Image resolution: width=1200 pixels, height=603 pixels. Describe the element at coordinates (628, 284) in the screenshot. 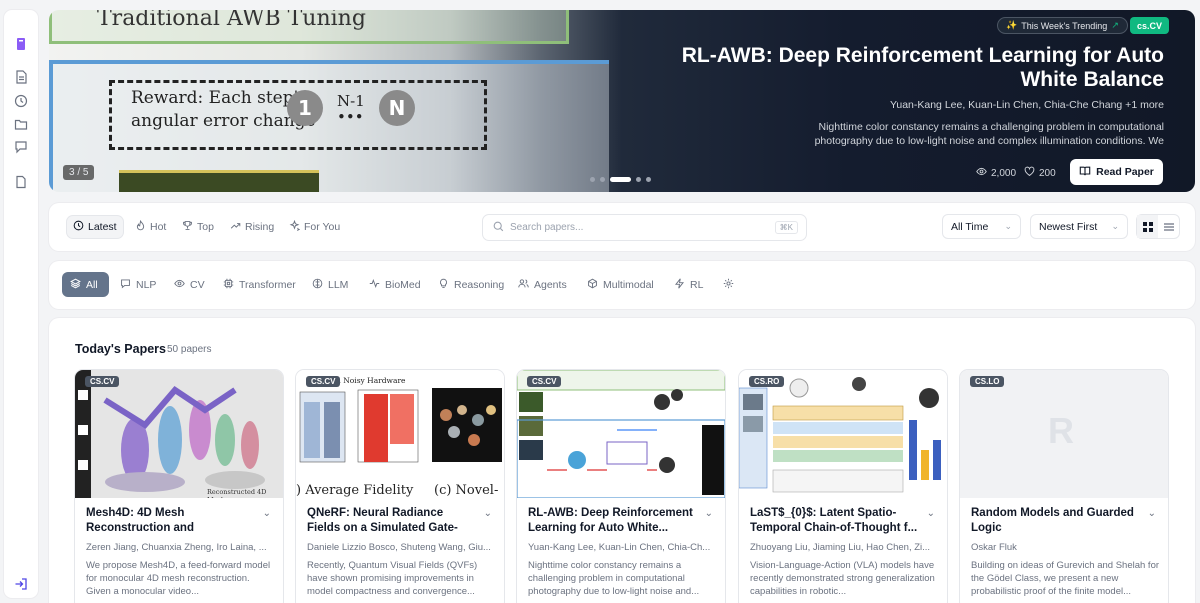

I see `chip-label: Multimodal` at that location.